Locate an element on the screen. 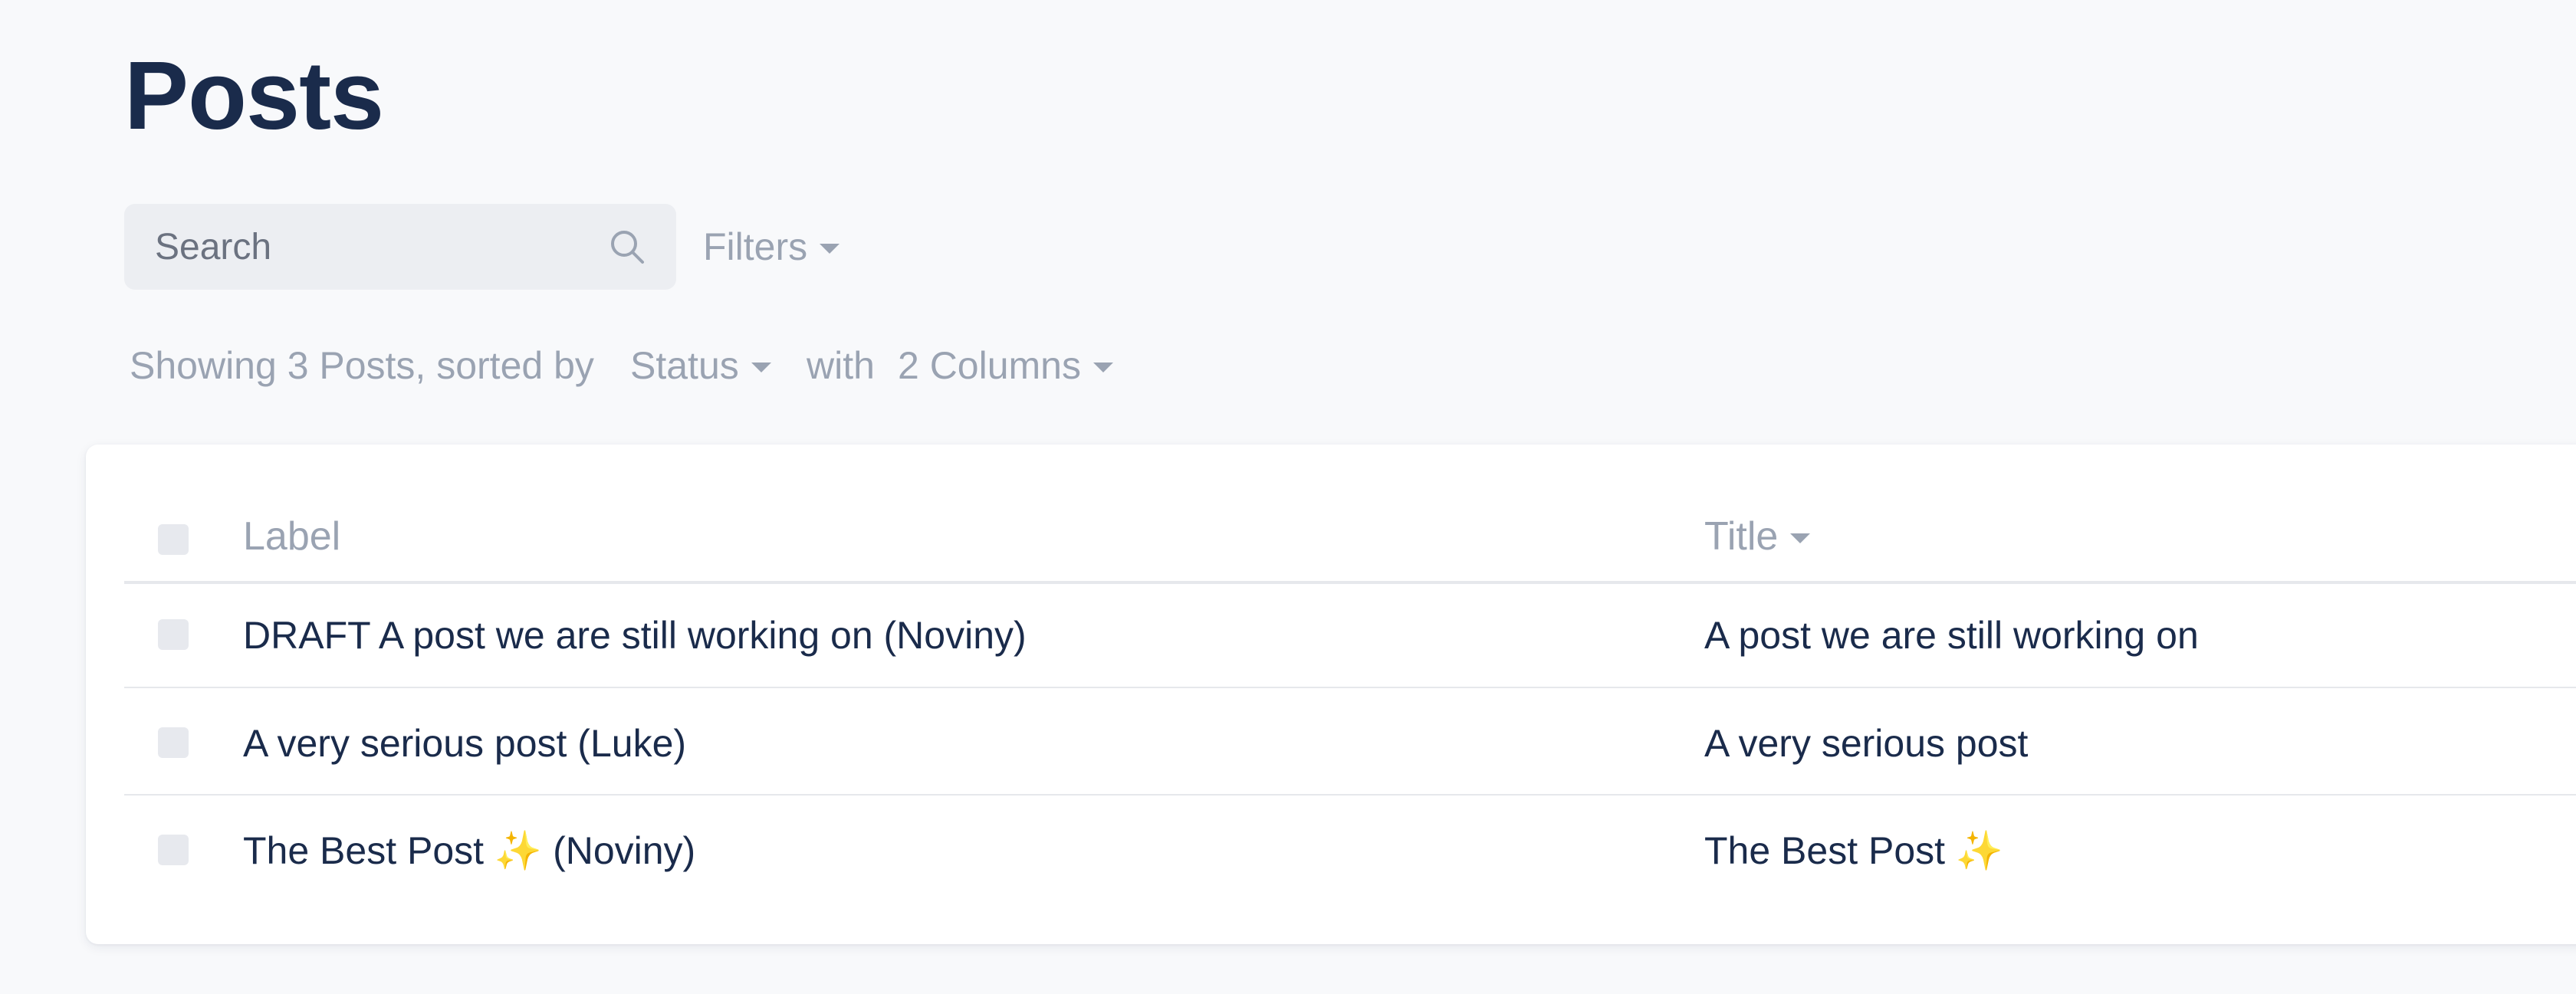 The image size is (2576, 994). sort-field-label: Status is located at coordinates (684, 365).